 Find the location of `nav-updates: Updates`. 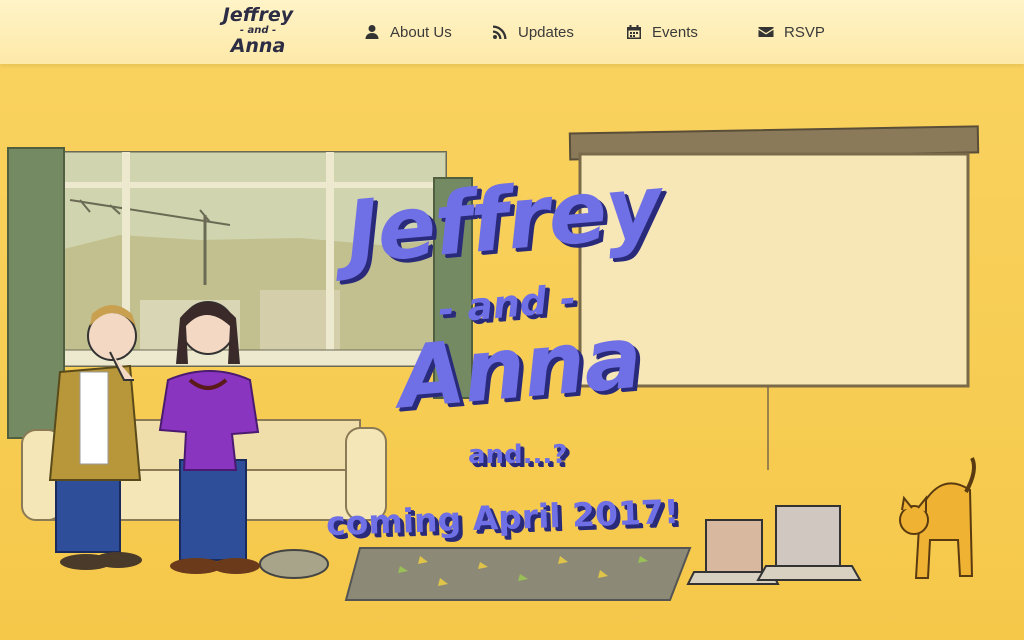

nav-updates: Updates is located at coordinates (533, 32).